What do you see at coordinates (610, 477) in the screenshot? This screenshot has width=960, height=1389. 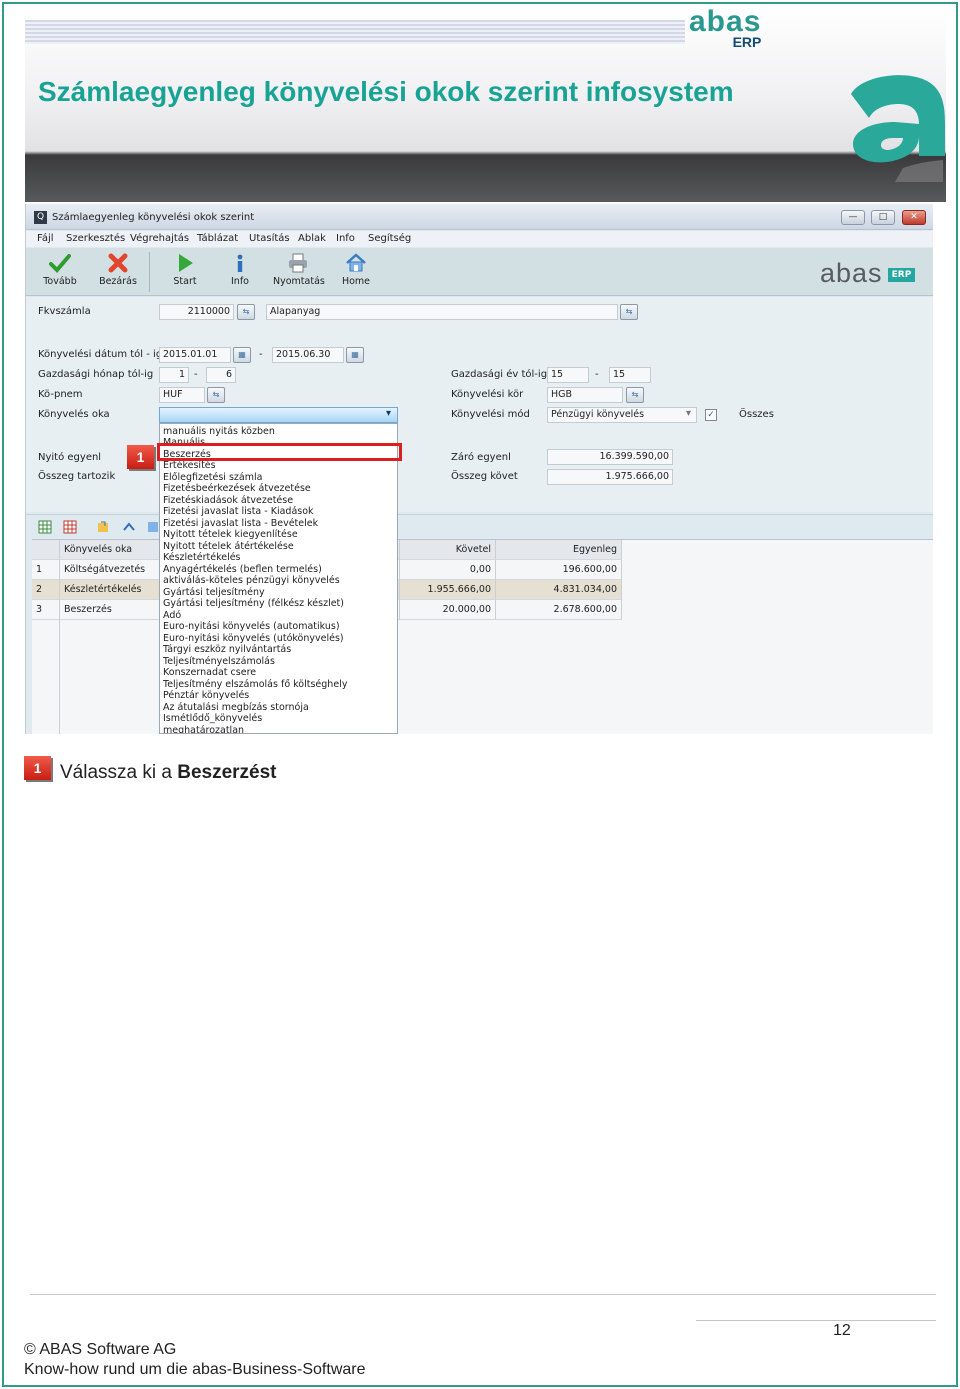 I see `total-credit-field: 1.975.666,00` at bounding box center [610, 477].